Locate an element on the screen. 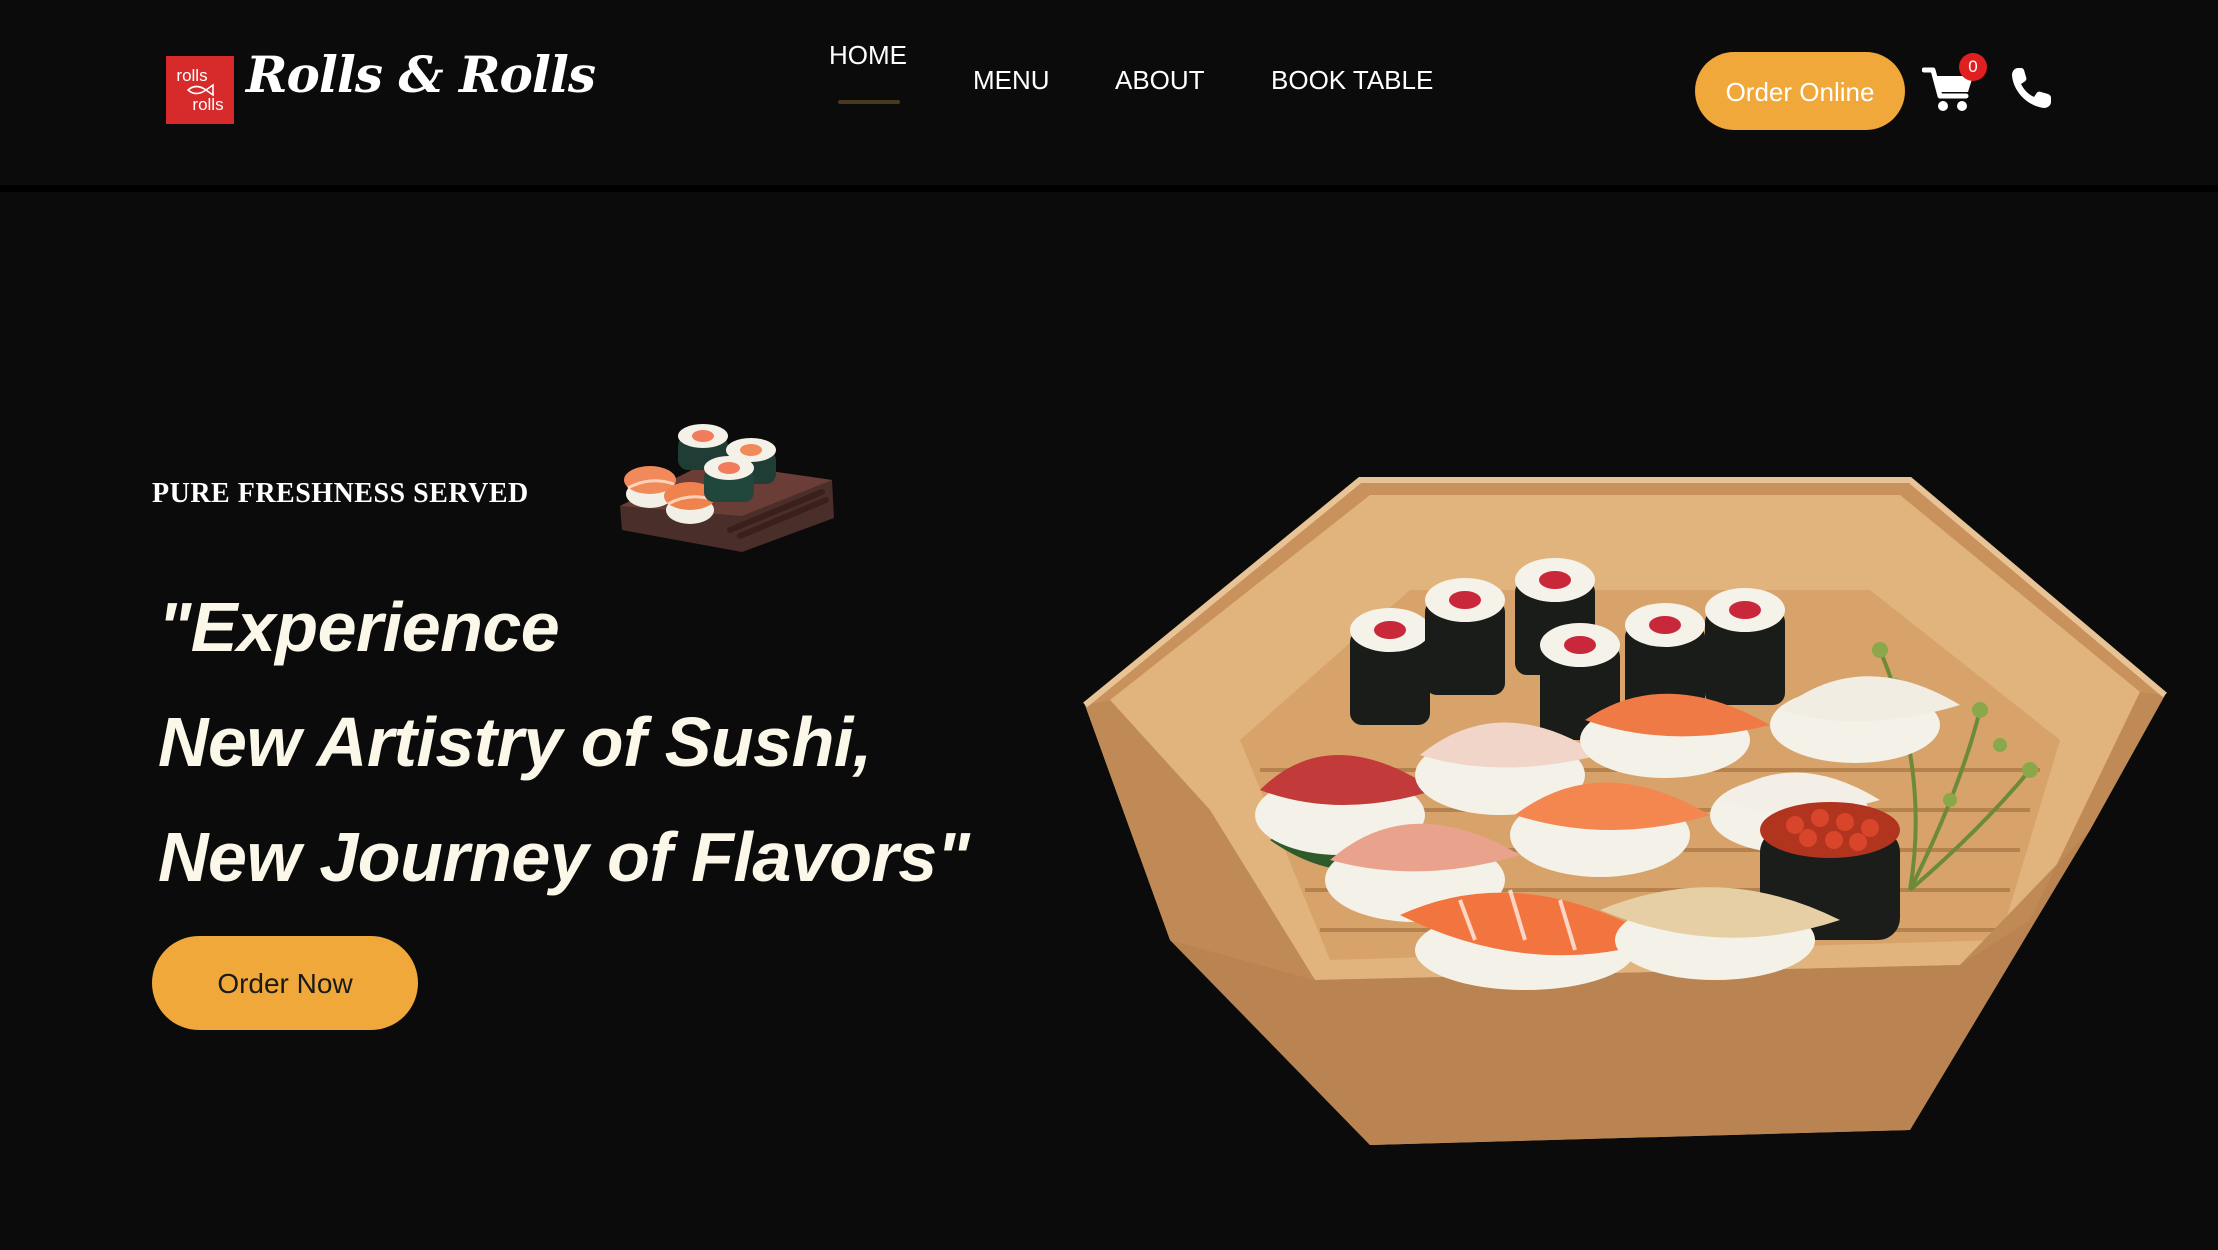  nav-item-menu: MENU is located at coordinates (1011, 80).